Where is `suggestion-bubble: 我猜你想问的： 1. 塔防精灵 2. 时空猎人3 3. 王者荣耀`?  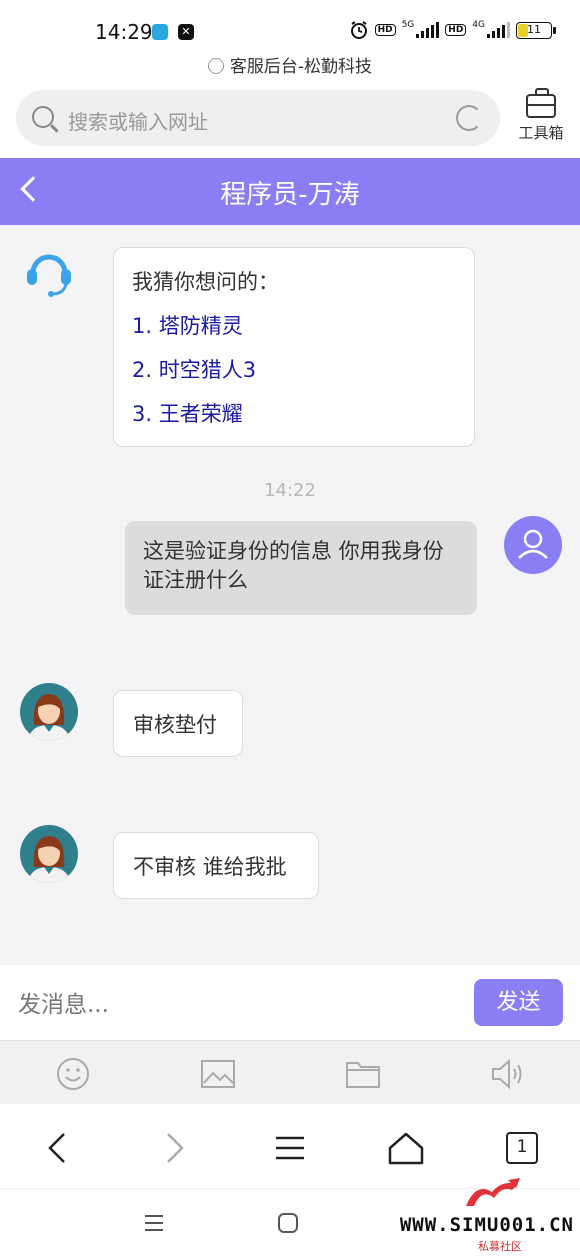
suggestion-bubble: 我猜你想问的： 1. 塔防精灵 2. 时空猎人3 3. 王者荣耀 is located at coordinates (294, 347).